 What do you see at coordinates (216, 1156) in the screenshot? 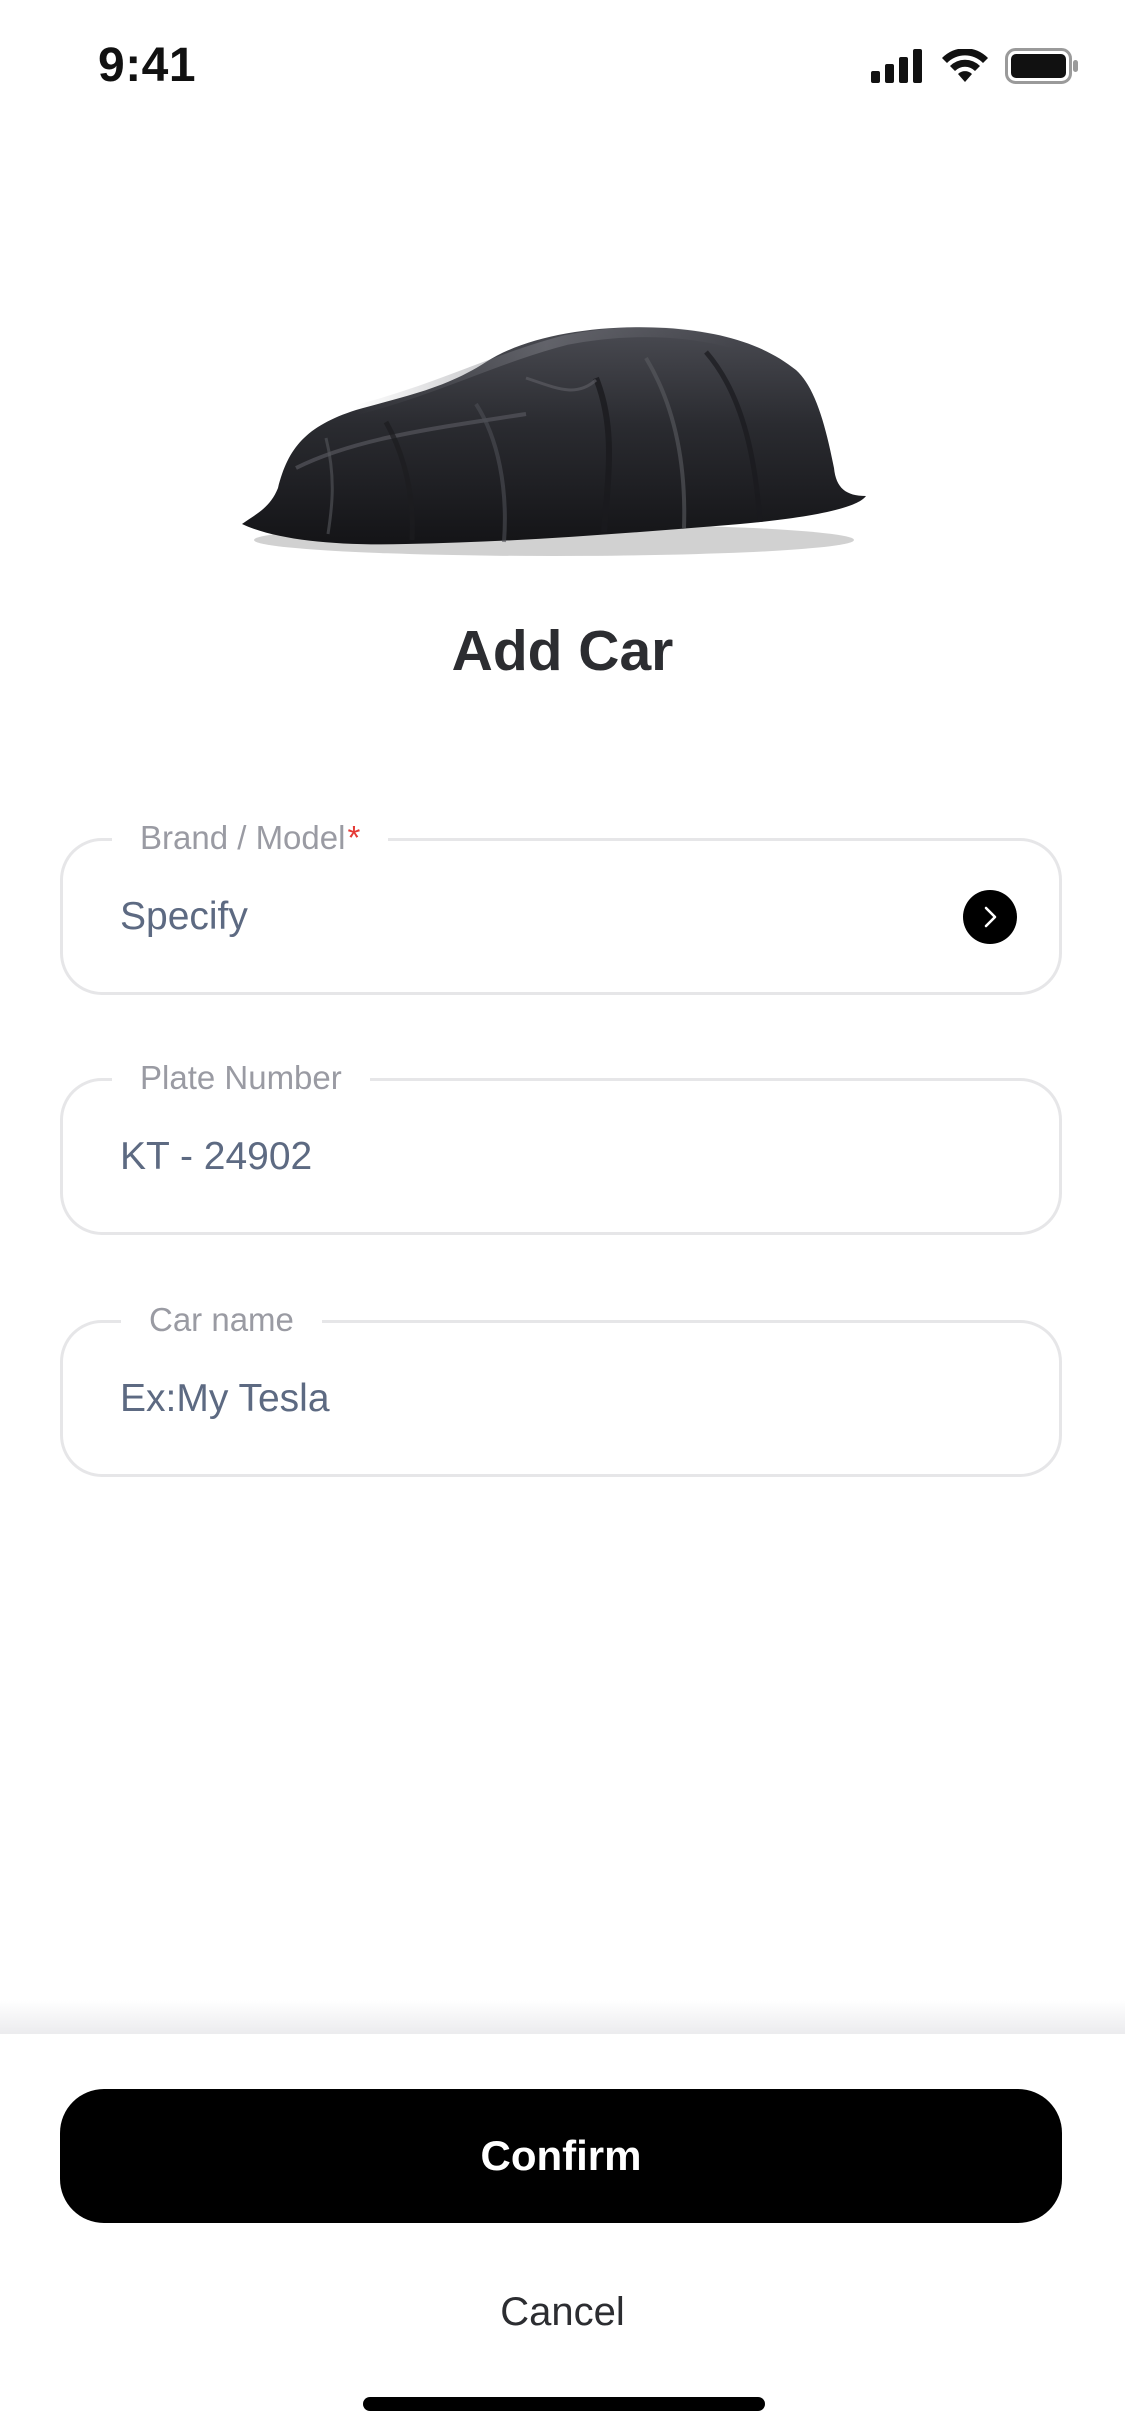
I see `plate-number-value: KT - 24902` at bounding box center [216, 1156].